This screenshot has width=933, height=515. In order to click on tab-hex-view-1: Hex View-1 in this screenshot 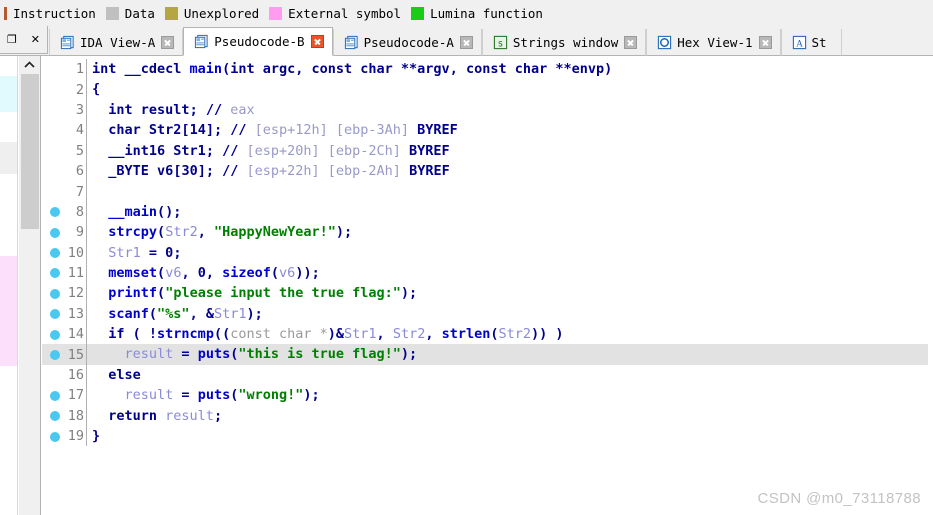, I will do `click(713, 42)`.